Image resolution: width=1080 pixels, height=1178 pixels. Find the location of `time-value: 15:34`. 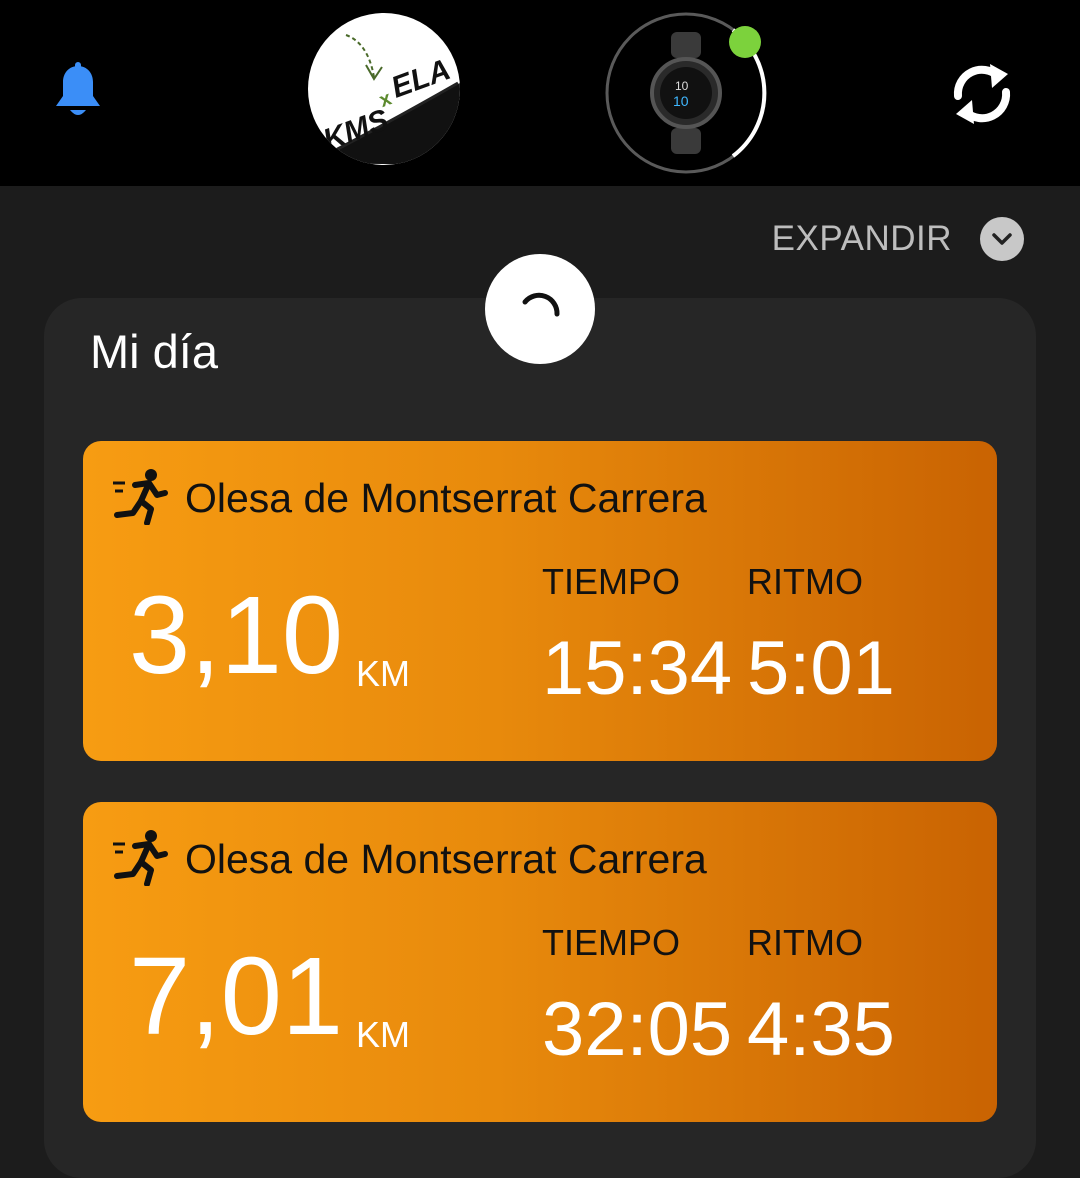

time-value: 15:34 is located at coordinates (637, 668).